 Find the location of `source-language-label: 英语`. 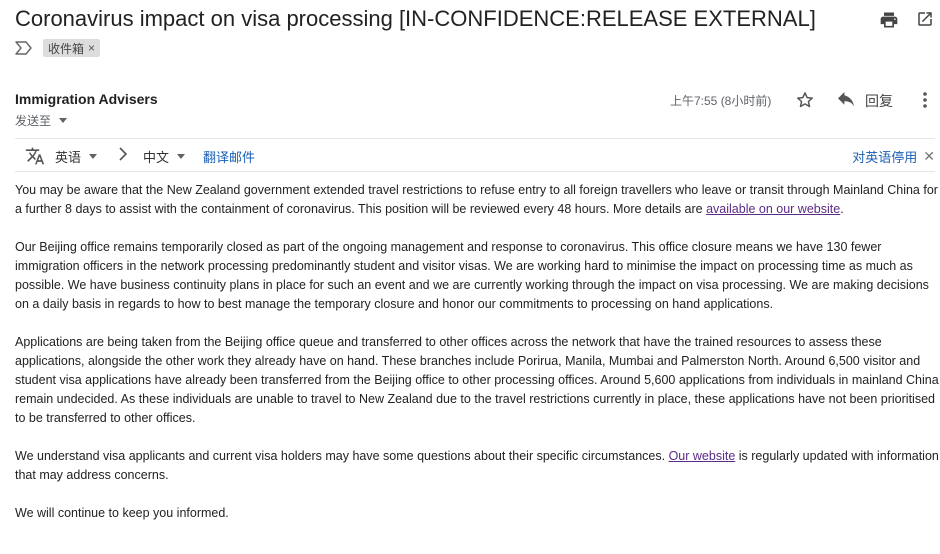

source-language-label: 英语 is located at coordinates (68, 157).